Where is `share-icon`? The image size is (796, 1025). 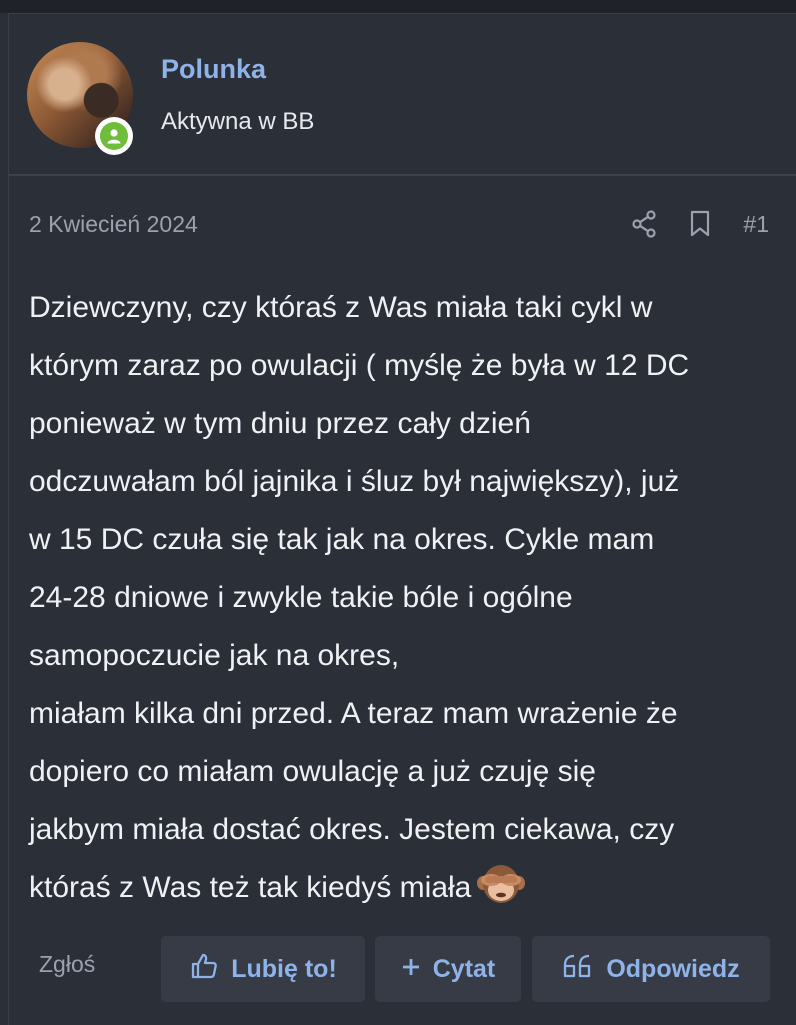 share-icon is located at coordinates (644, 224).